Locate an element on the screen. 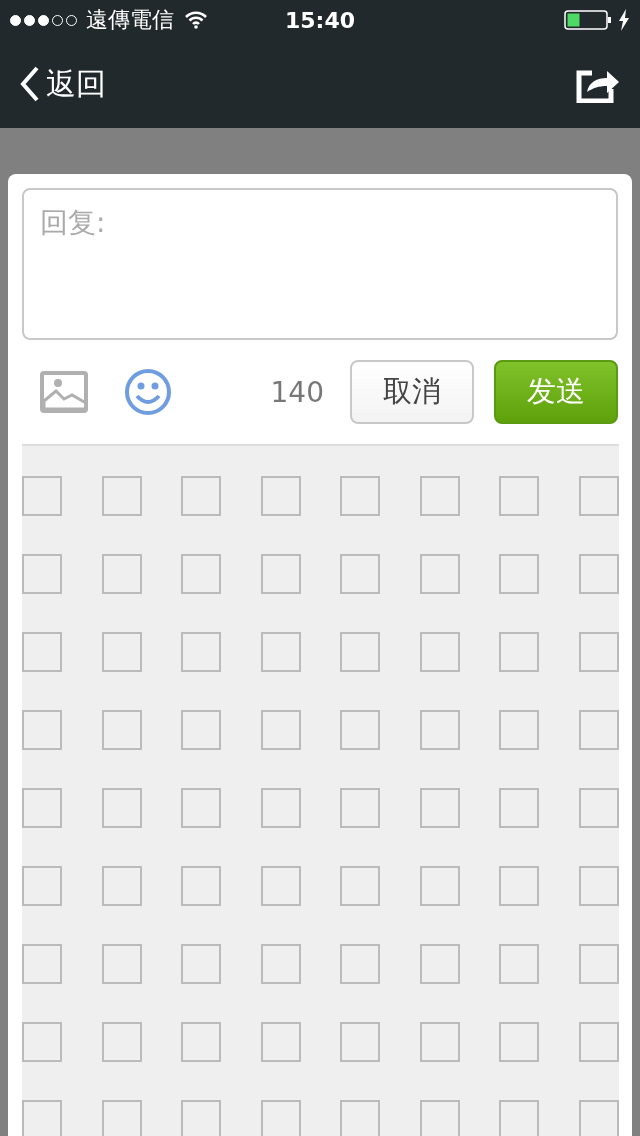 The image size is (640, 1136). image-icon is located at coordinates (64, 392).